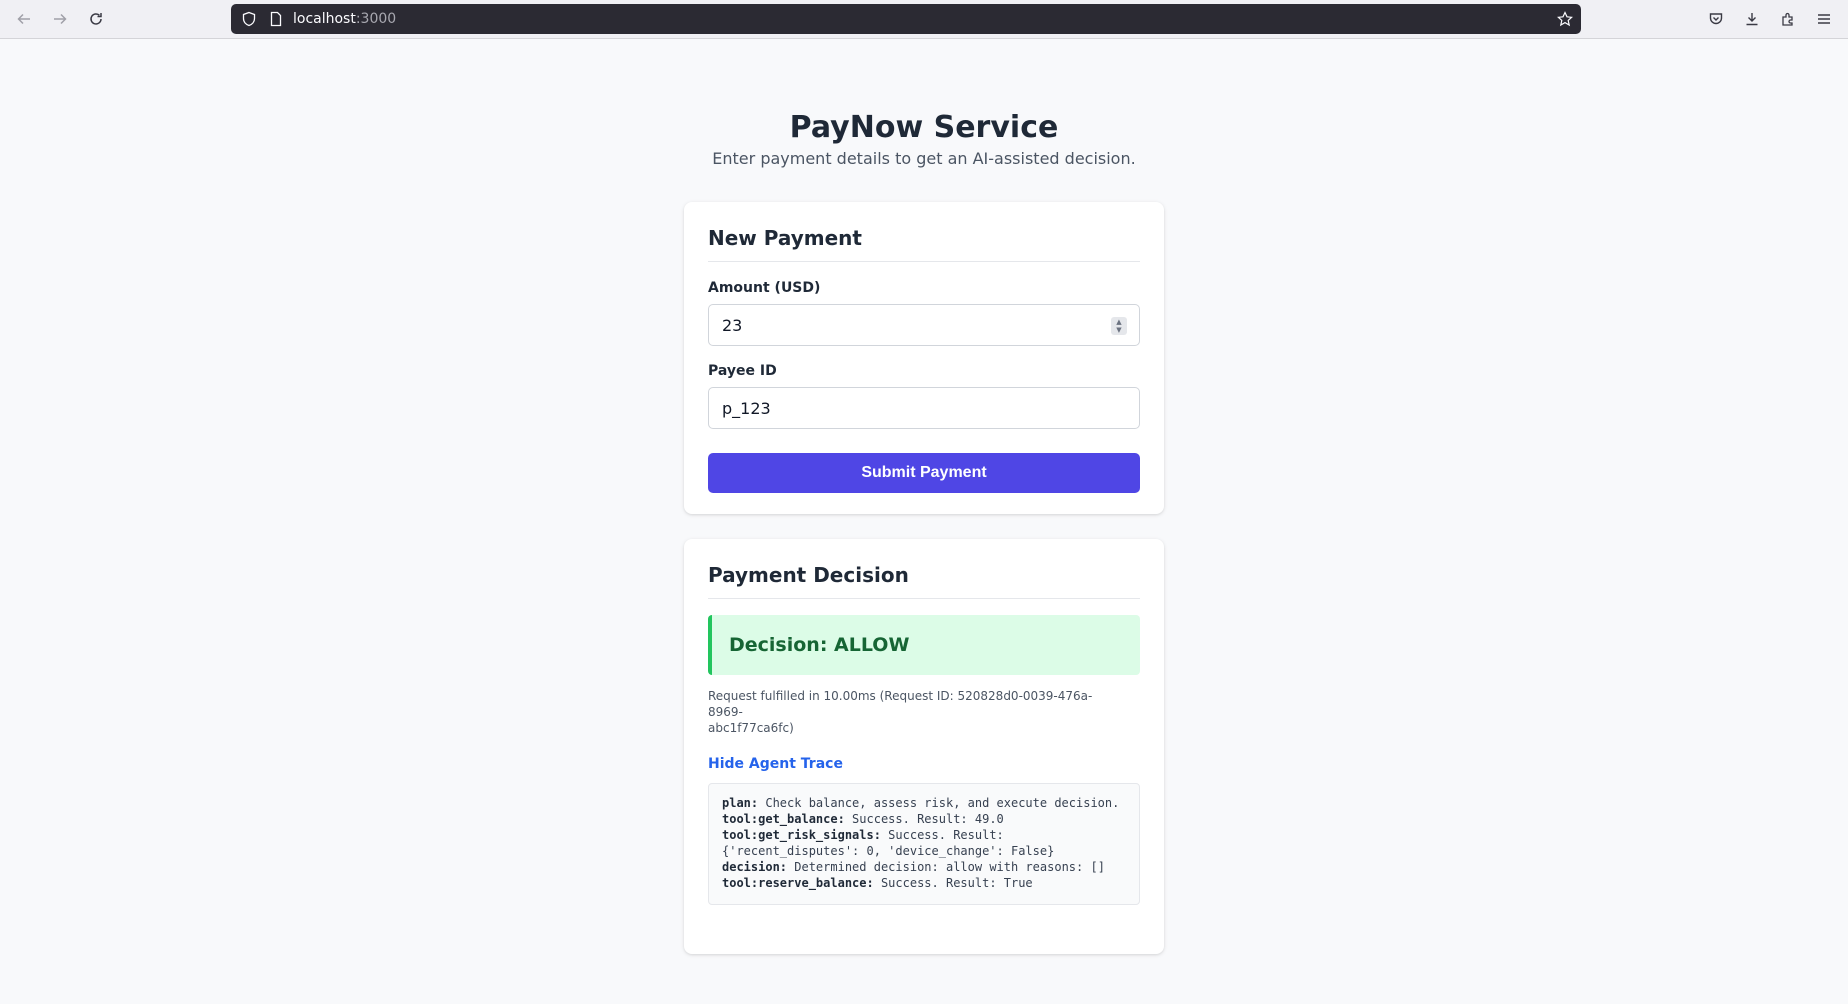 The image size is (1848, 1004). Describe the element at coordinates (924, 645) in the screenshot. I see `decision-banner: Decision: ALLOW` at that location.